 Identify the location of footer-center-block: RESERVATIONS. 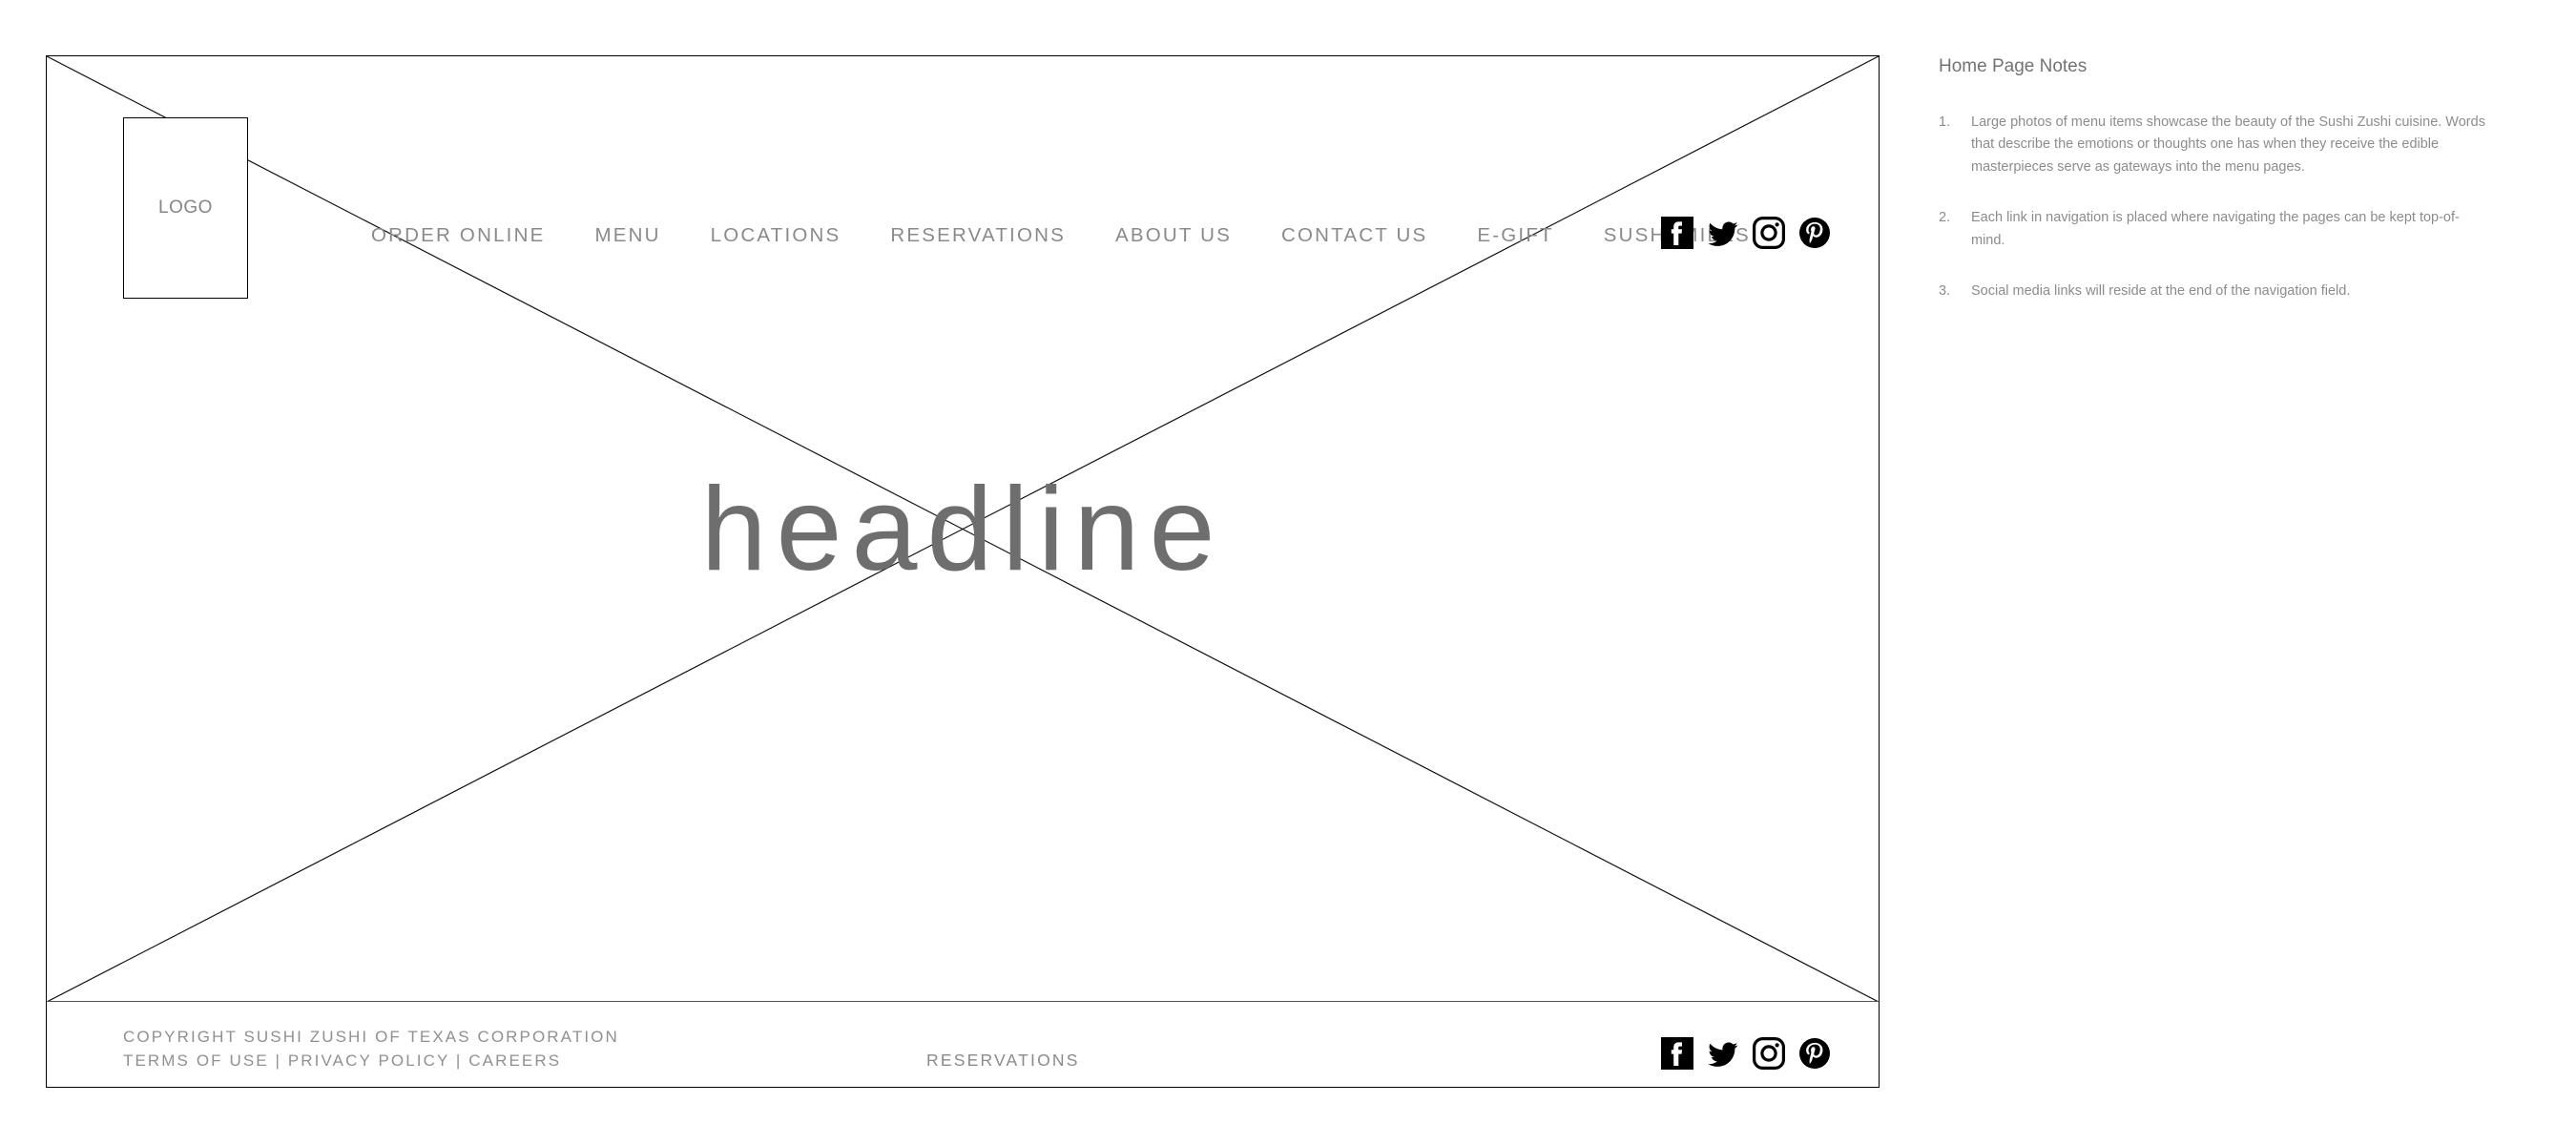
(1003, 1061).